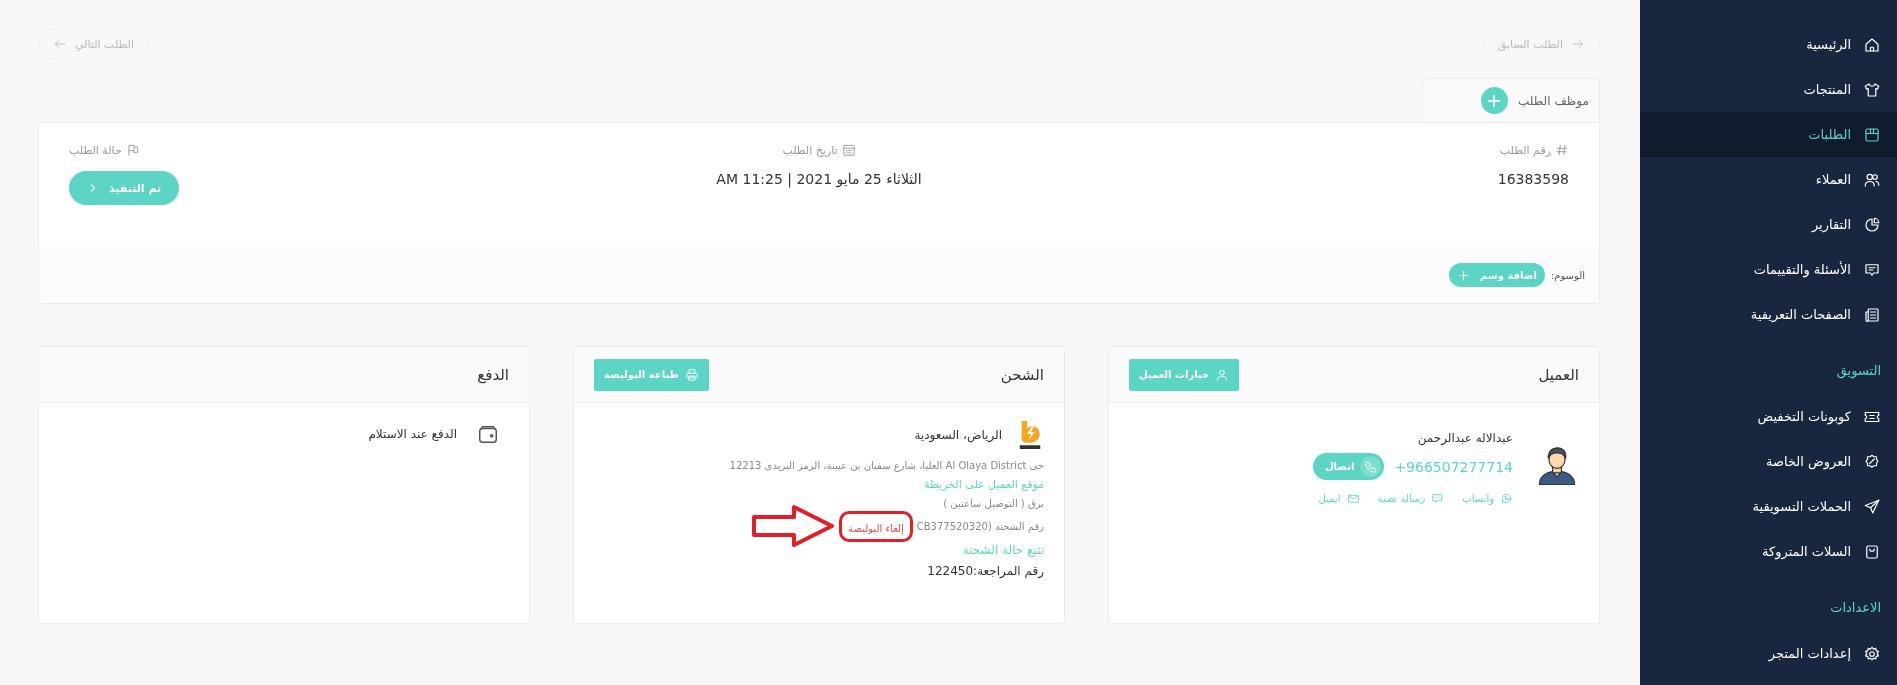 This screenshot has width=1897, height=685. What do you see at coordinates (1872, 314) in the screenshot?
I see `newspaper-icon` at bounding box center [1872, 314].